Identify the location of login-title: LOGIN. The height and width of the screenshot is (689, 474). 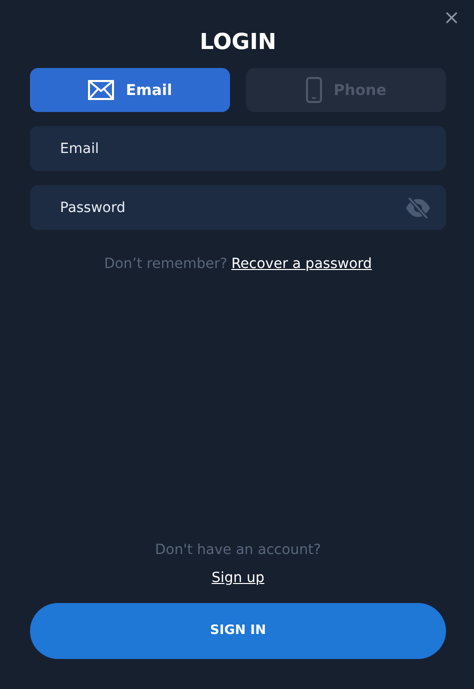
(238, 43).